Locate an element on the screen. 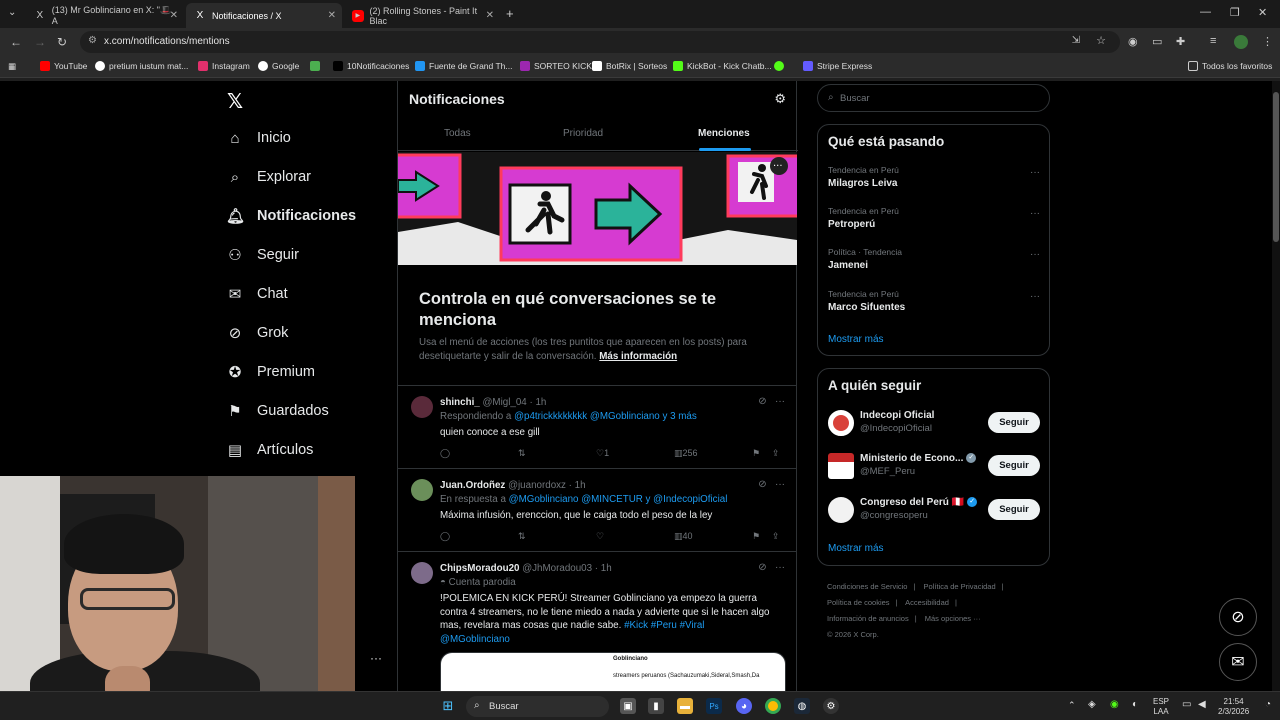 This screenshot has width=1280, height=720. extension-icon: ◉ is located at coordinates (1133, 41).